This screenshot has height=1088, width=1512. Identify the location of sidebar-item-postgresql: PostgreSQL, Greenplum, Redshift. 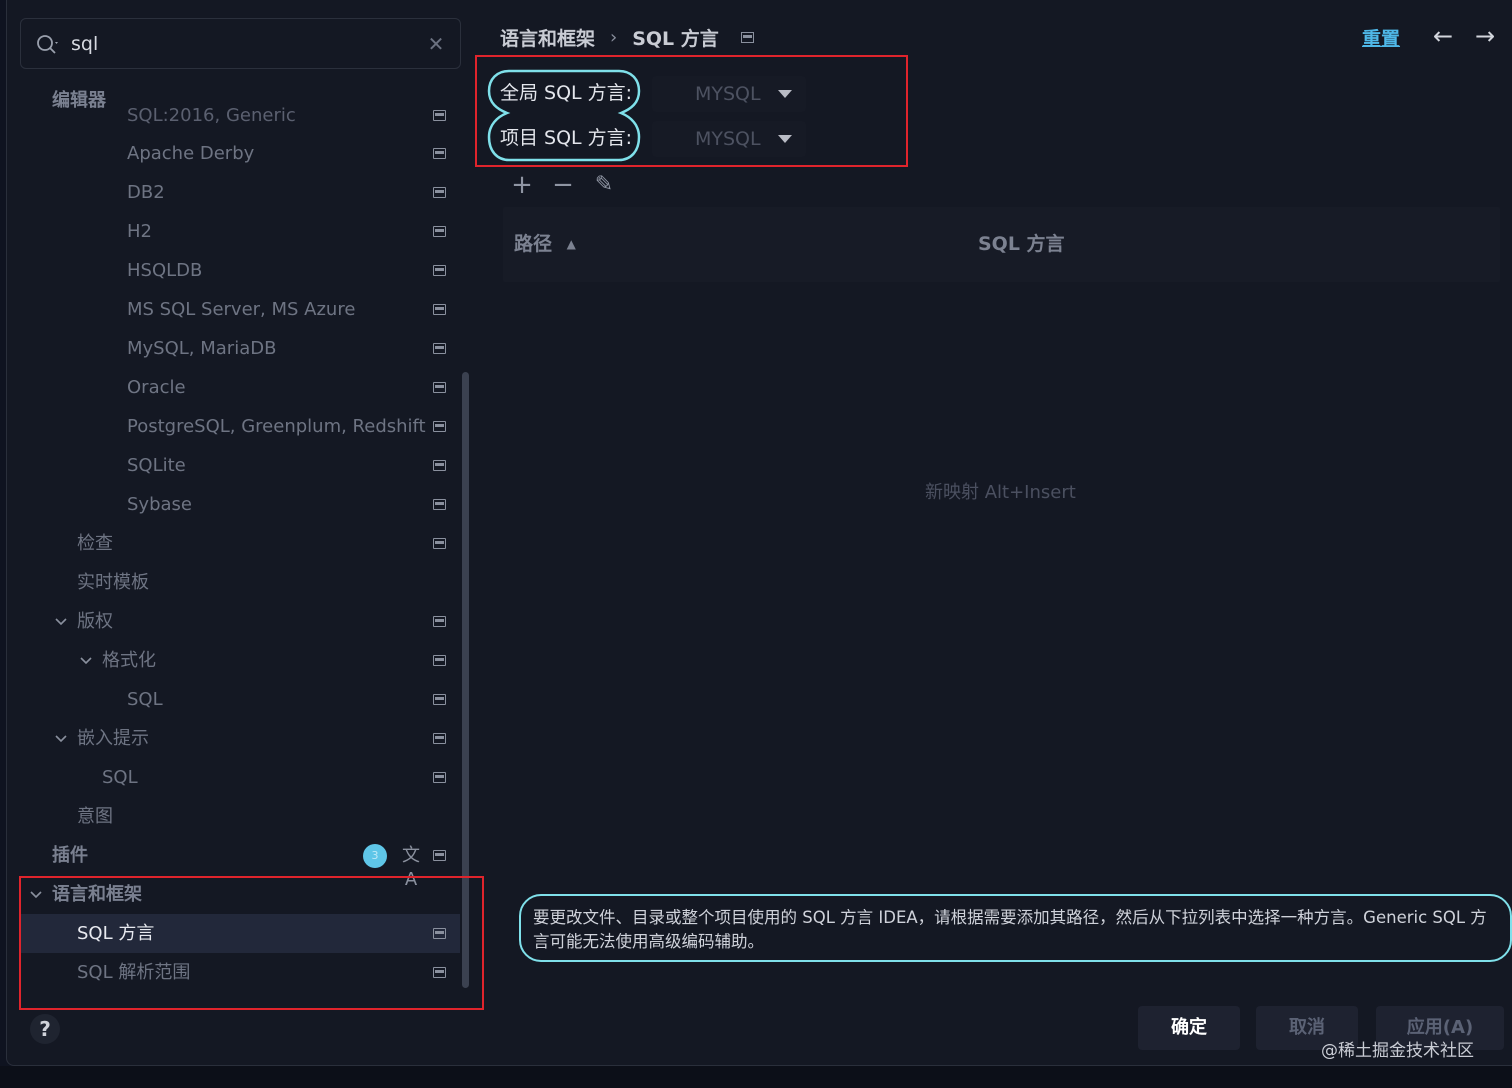
(240, 426).